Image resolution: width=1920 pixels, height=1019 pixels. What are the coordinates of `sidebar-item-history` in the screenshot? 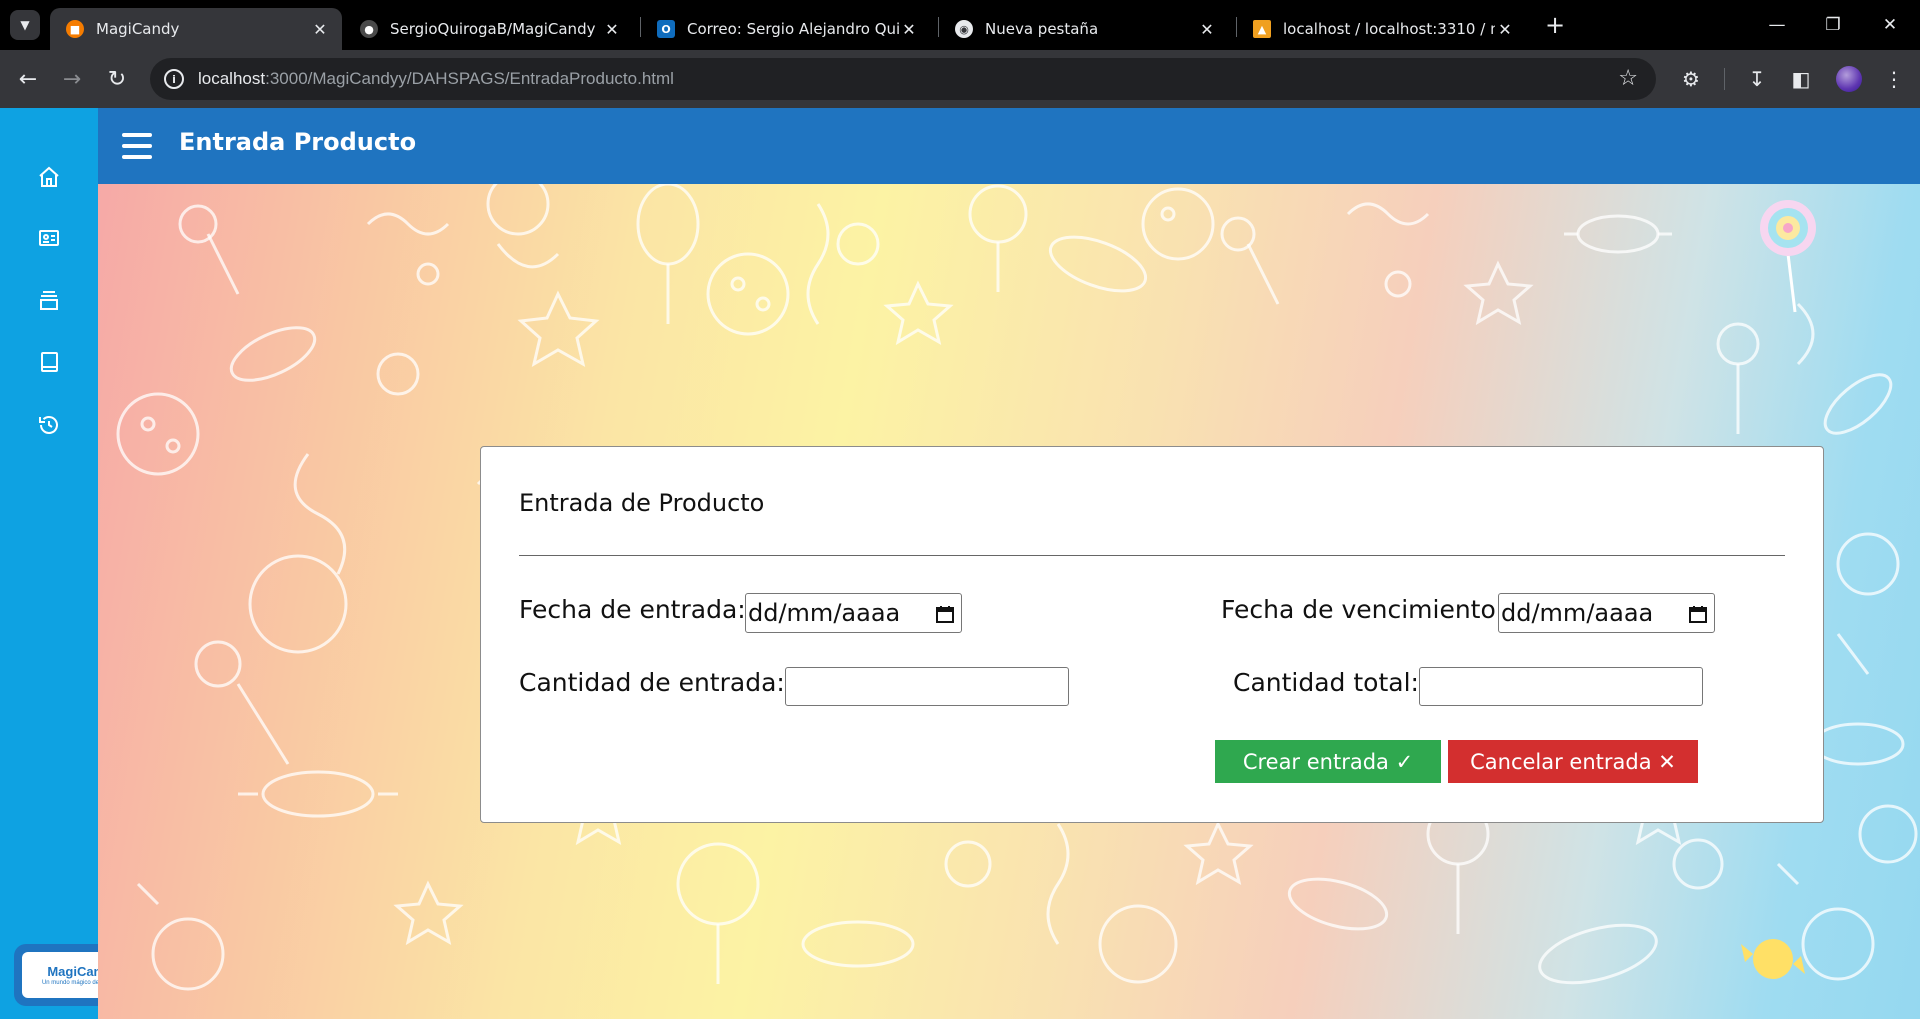 It's located at (49, 425).